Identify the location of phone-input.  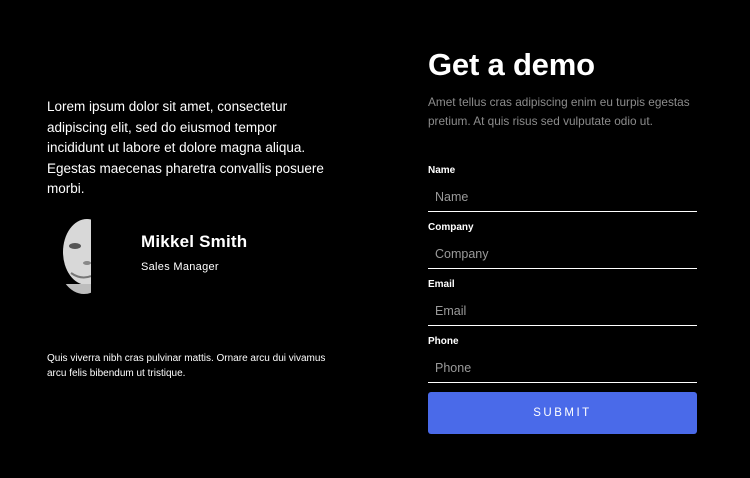
(562, 368).